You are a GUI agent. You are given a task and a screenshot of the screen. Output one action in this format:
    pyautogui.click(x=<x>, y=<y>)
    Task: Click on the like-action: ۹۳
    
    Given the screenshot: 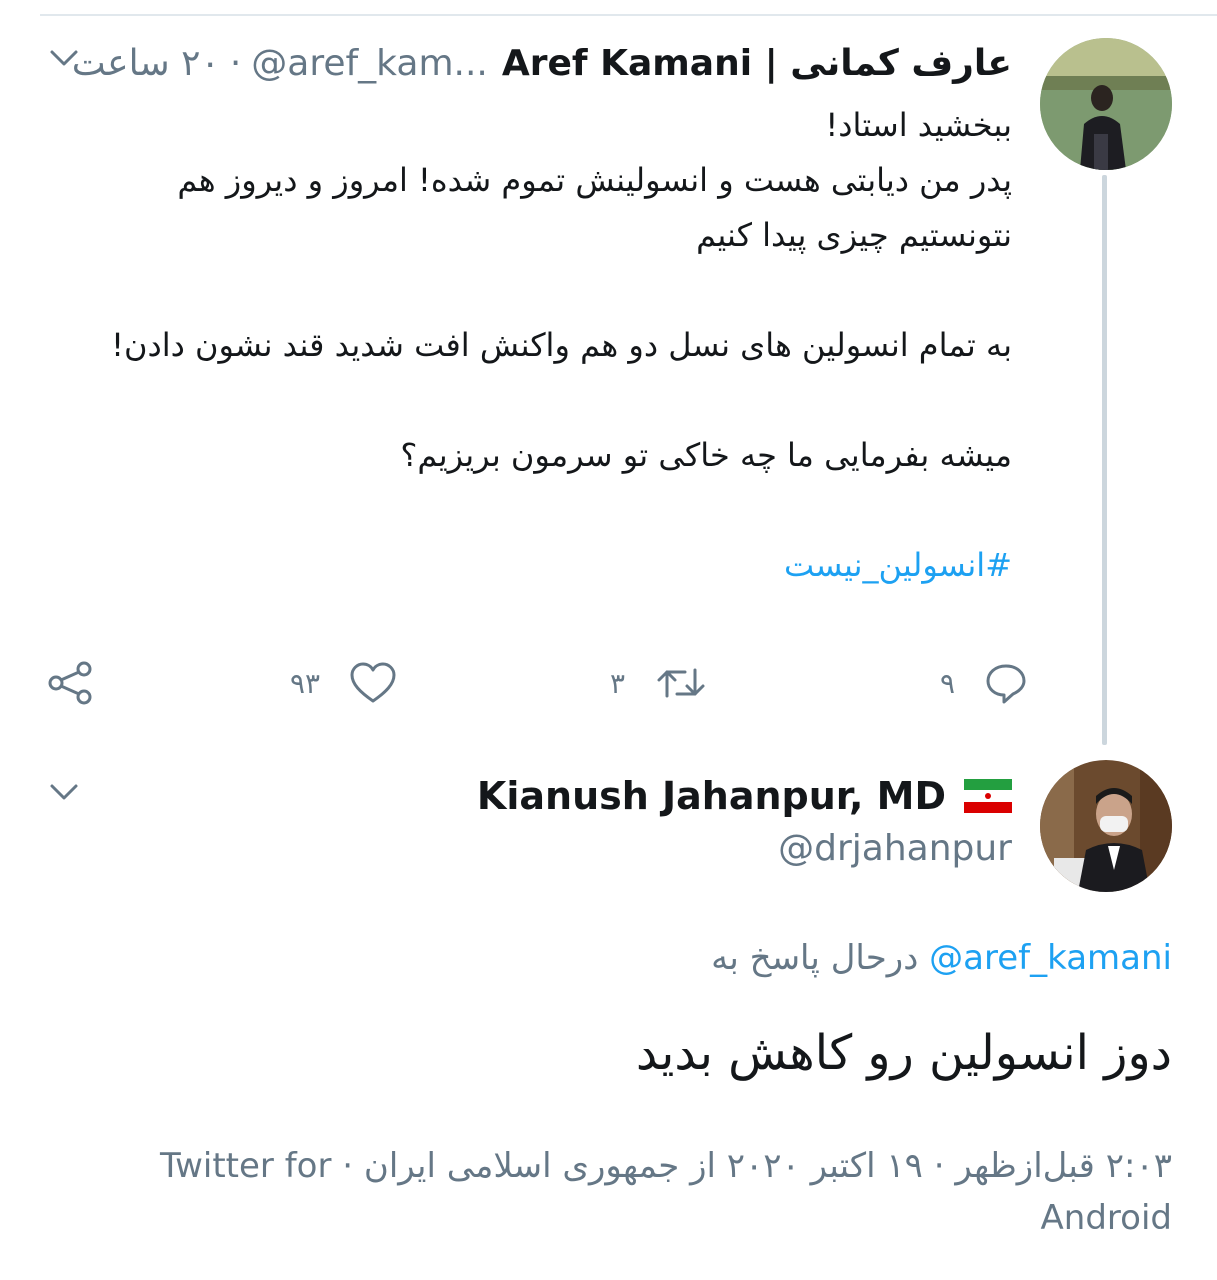 What is the action you would take?
    pyautogui.click(x=344, y=683)
    